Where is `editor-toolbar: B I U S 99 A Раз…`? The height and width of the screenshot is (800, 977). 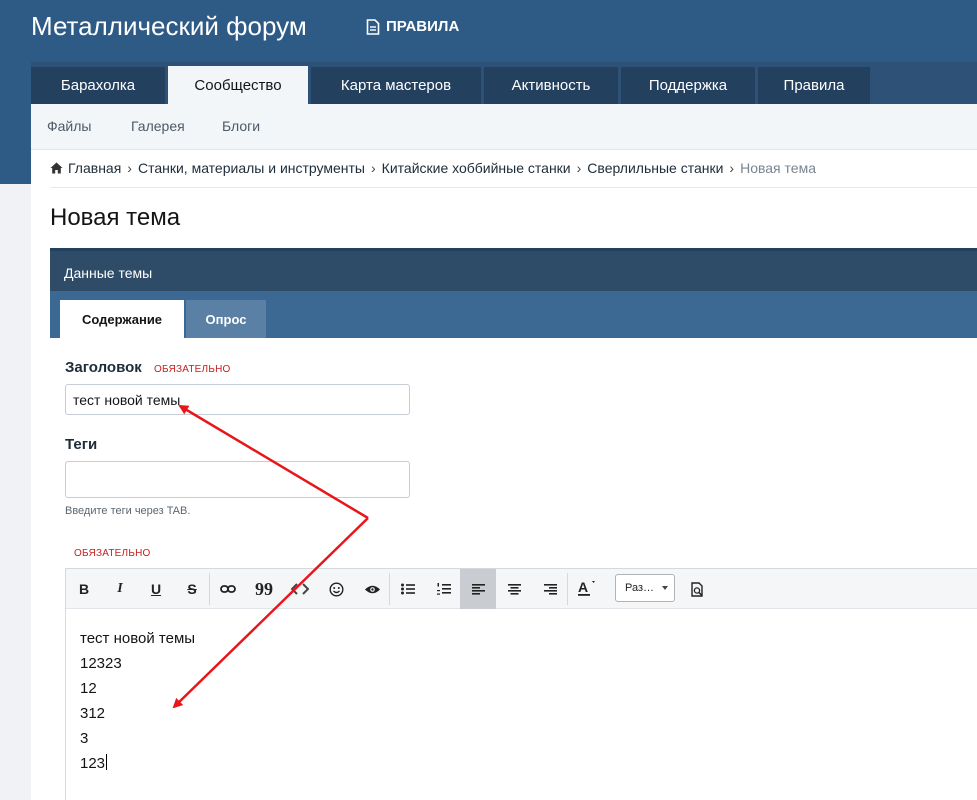
editor-toolbar: B I U S 99 A Раз… is located at coordinates (521, 589).